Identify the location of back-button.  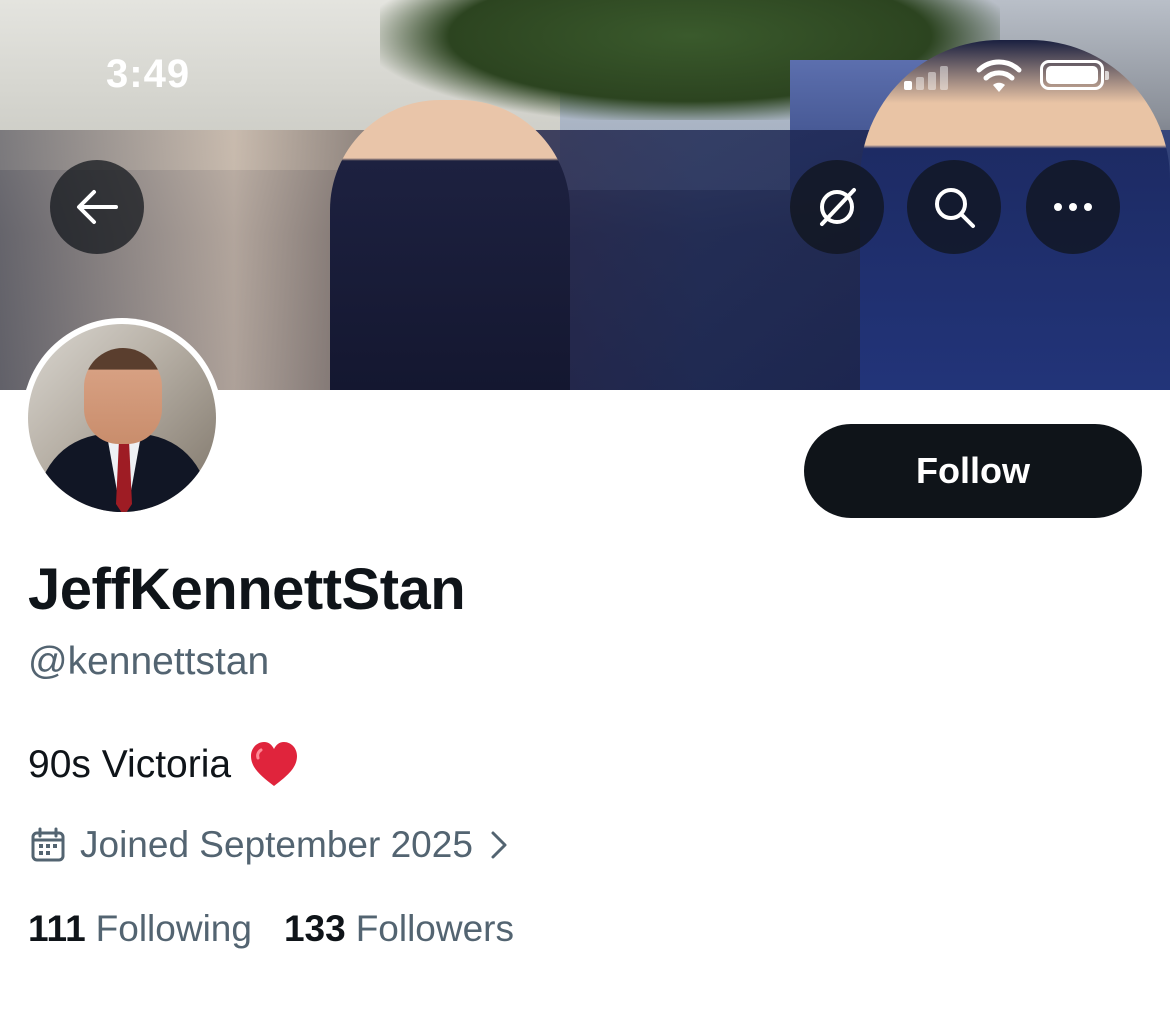
(97, 207).